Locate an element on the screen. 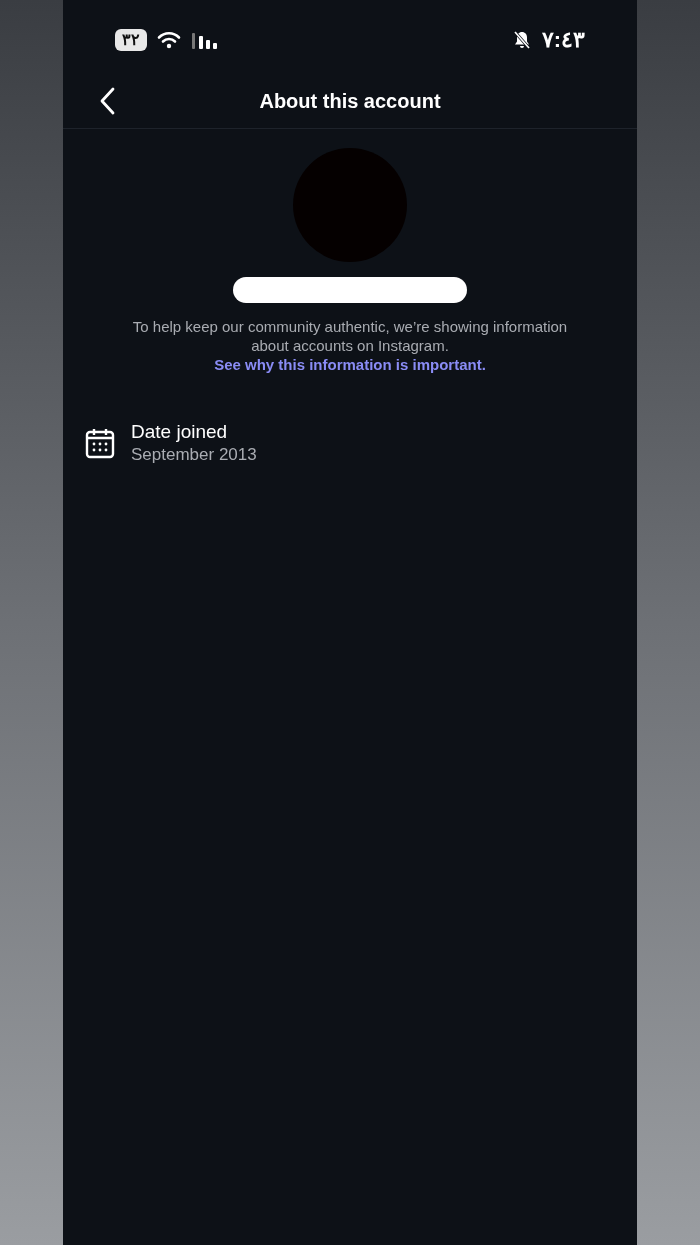  detail-value: September 2013 is located at coordinates (194, 455).